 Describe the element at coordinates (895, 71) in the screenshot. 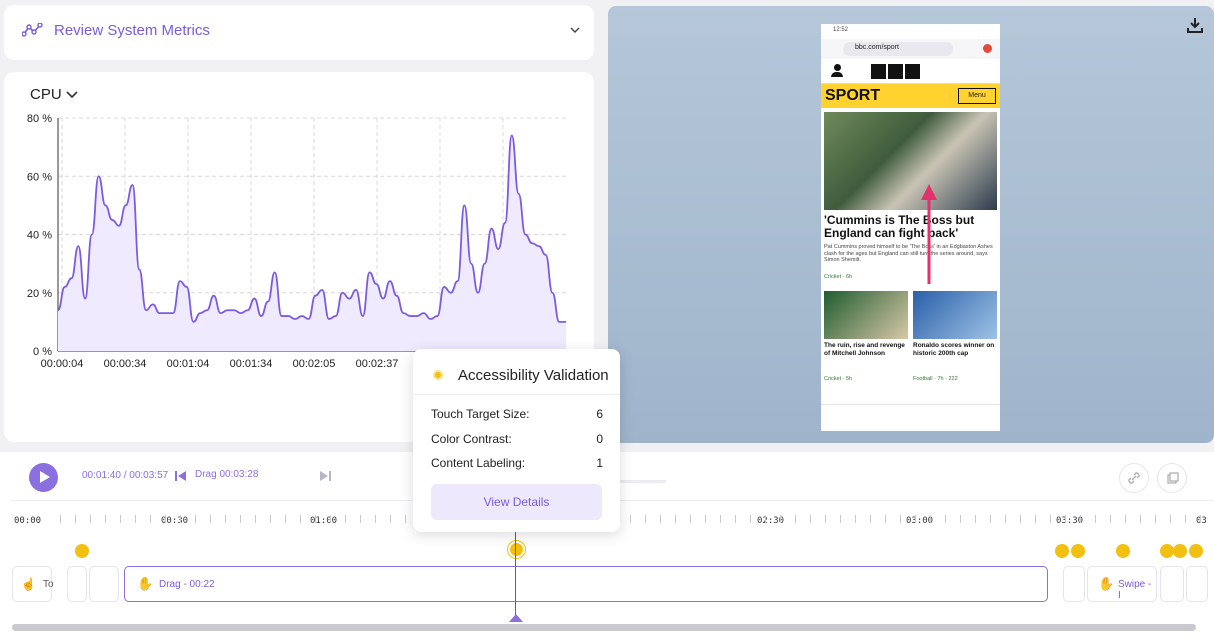

I see `bbc-logo` at that location.